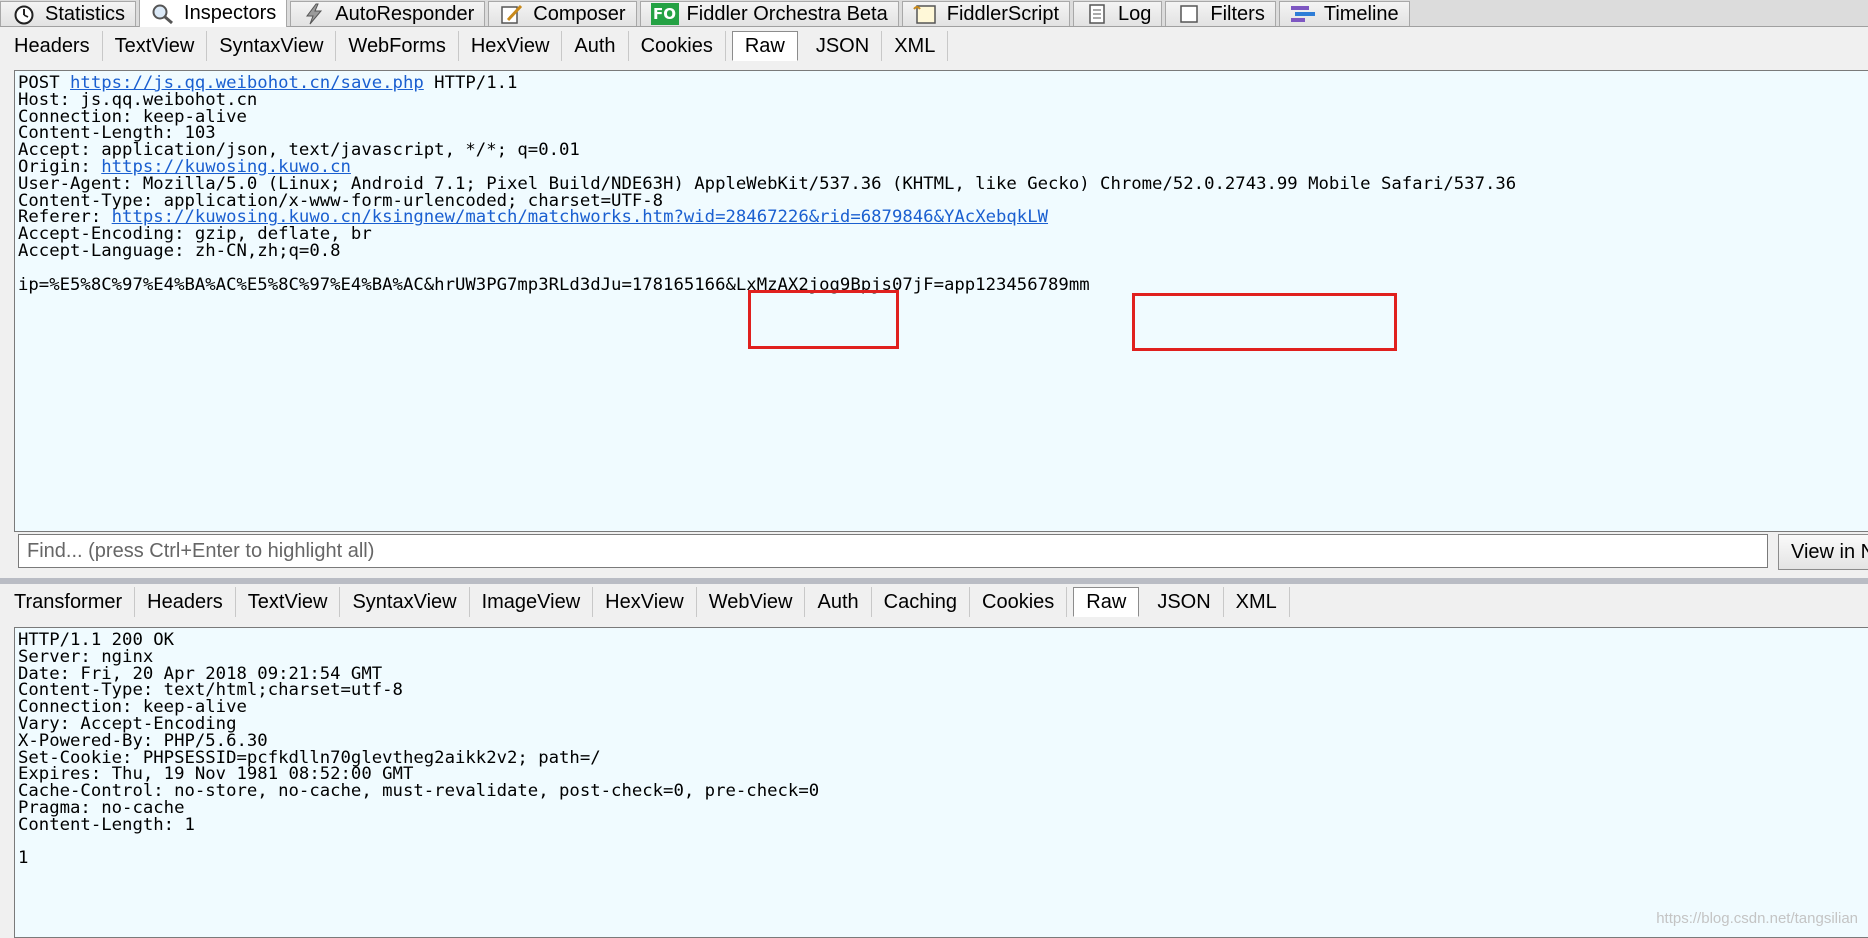  I want to click on response-tab-json: JSON, so click(1184, 602).